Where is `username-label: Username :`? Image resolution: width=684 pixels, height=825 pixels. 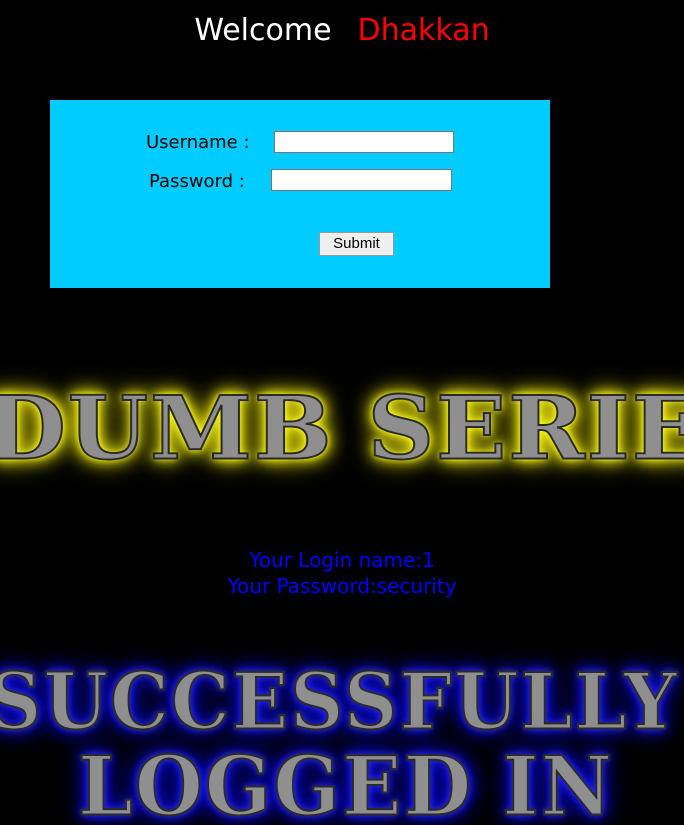 username-label: Username : is located at coordinates (198, 142).